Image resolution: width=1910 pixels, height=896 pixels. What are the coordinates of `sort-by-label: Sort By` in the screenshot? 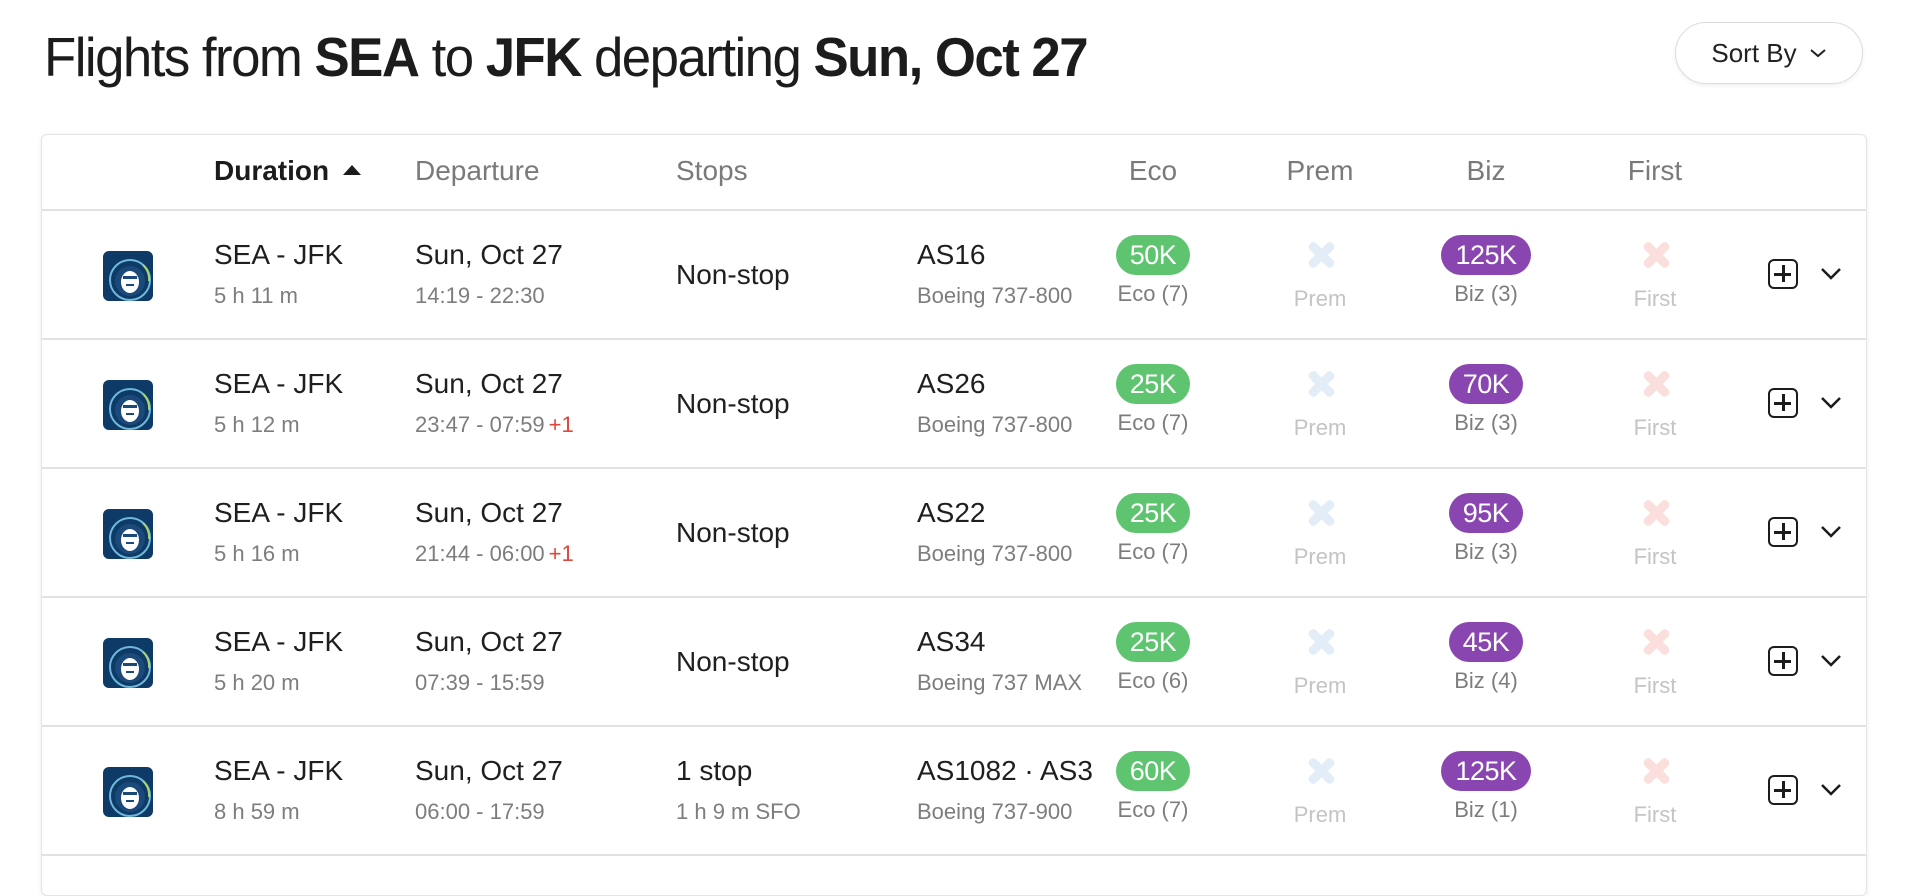 It's located at (1754, 52).